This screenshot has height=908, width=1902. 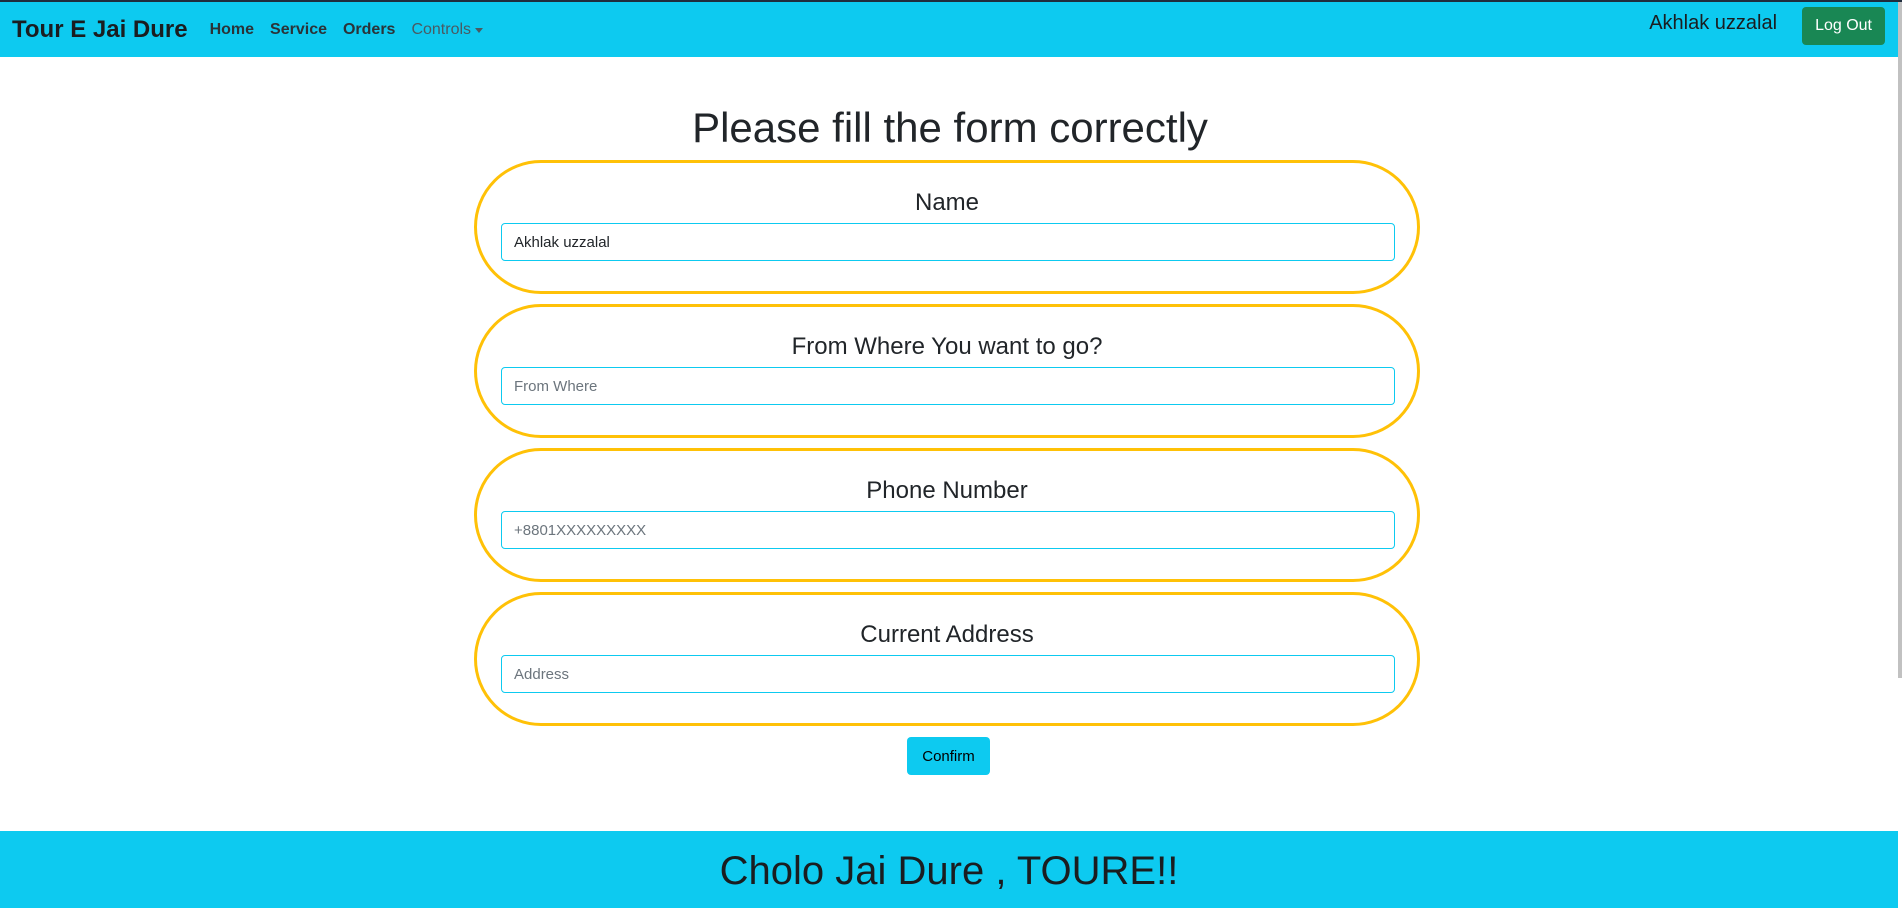 What do you see at coordinates (947, 490) in the screenshot?
I see `field-label-phone: Phone Number` at bounding box center [947, 490].